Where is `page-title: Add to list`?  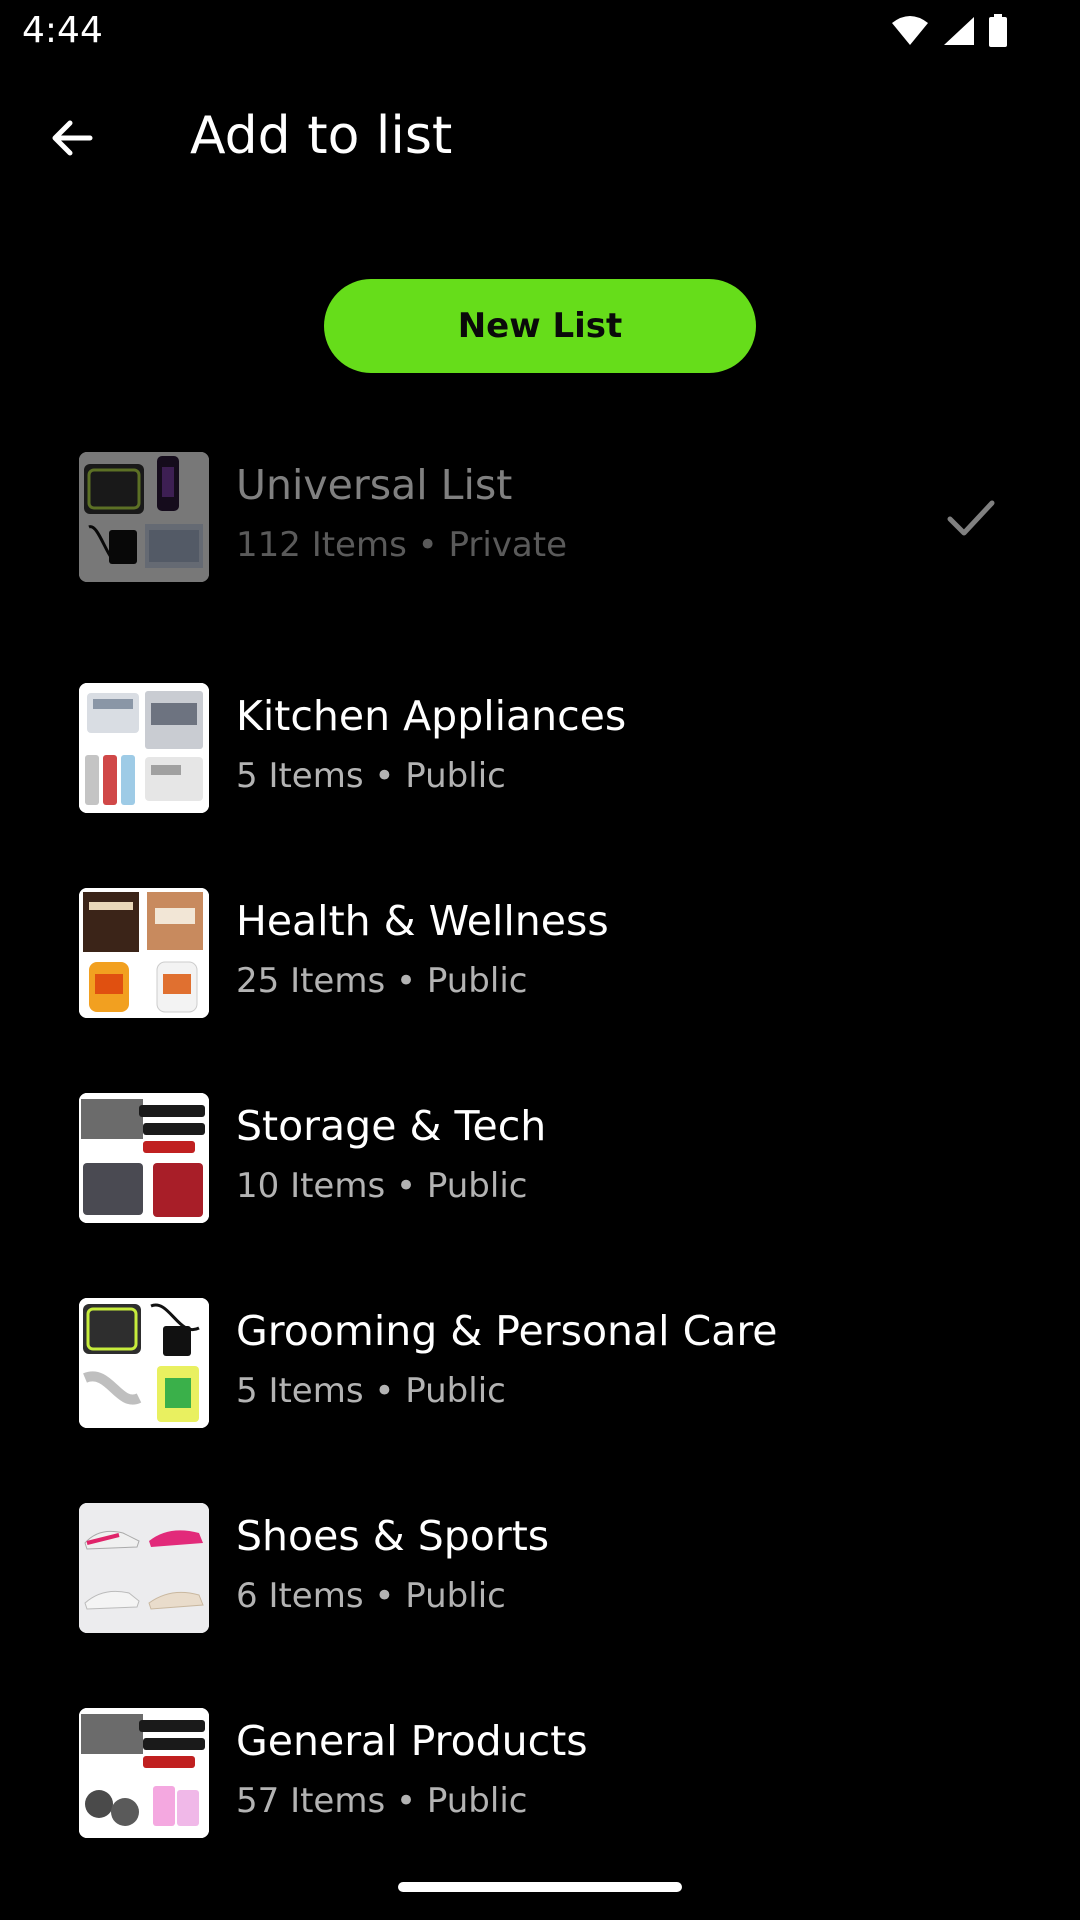 page-title: Add to list is located at coordinates (321, 136).